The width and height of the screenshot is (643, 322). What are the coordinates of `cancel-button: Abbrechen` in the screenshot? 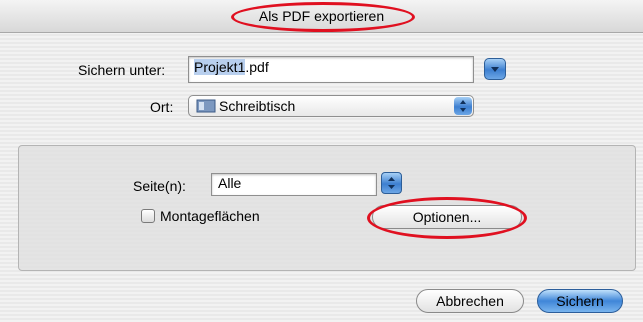 It's located at (470, 301).